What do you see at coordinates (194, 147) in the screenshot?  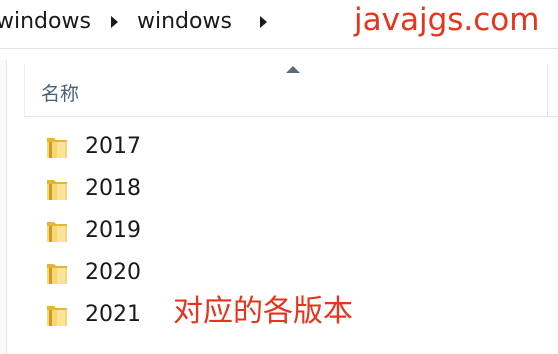 I see `list-item: 2017` at bounding box center [194, 147].